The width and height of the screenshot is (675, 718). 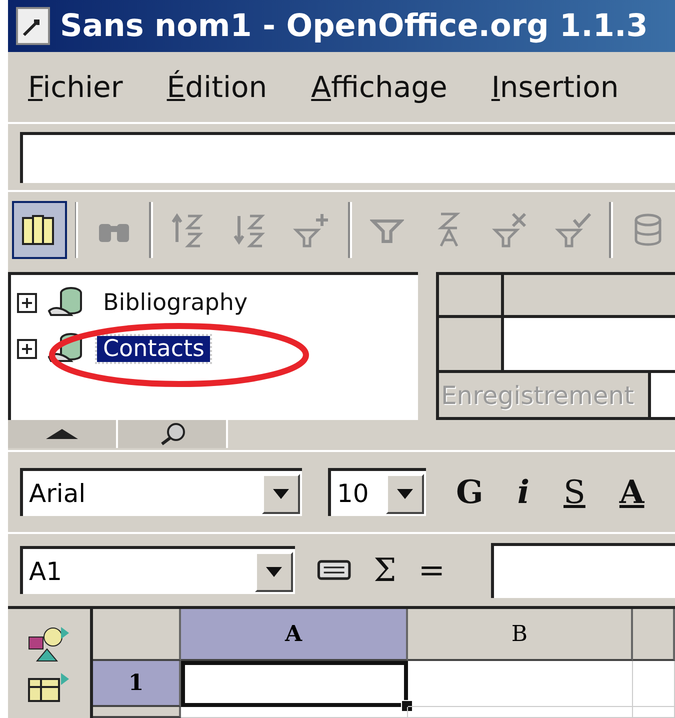 What do you see at coordinates (407, 706) in the screenshot?
I see `fill-handle` at bounding box center [407, 706].